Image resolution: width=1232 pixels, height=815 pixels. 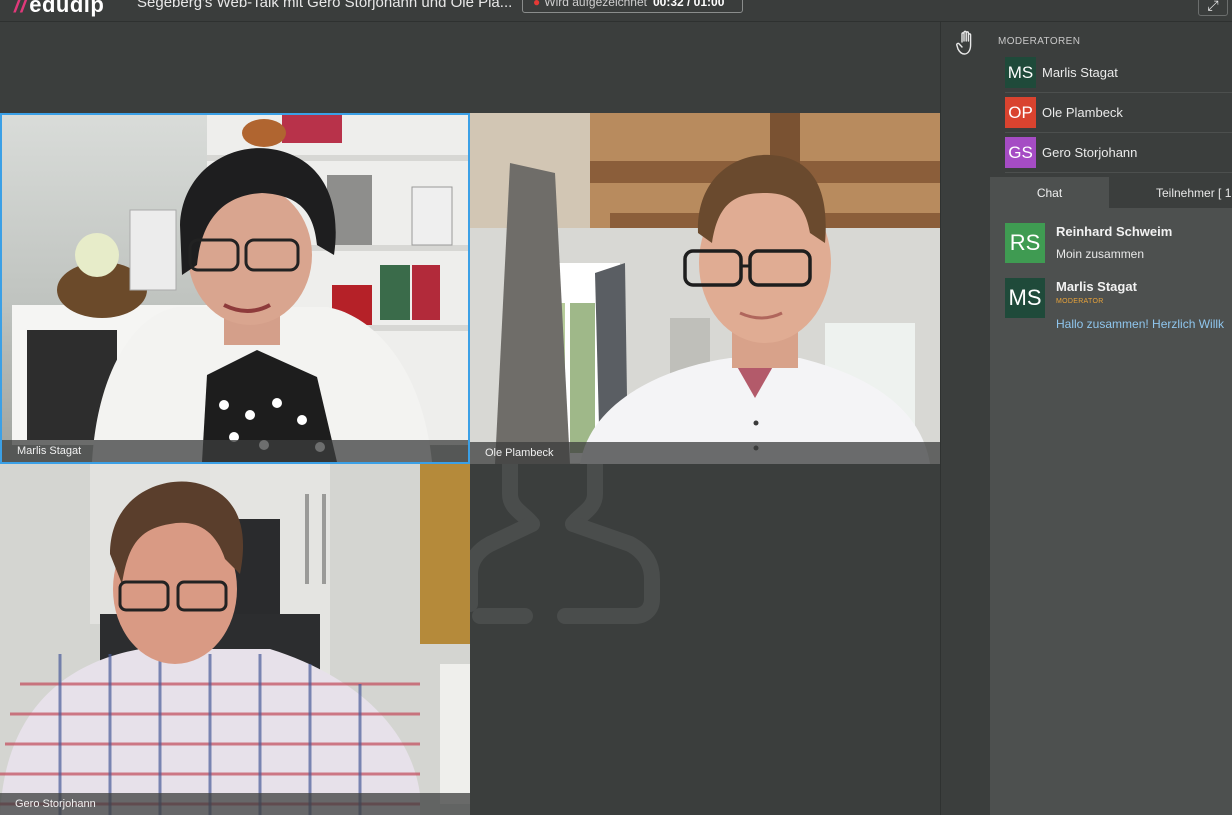 What do you see at coordinates (1080, 72) in the screenshot?
I see `moderator-name: Marlis Stagat` at bounding box center [1080, 72].